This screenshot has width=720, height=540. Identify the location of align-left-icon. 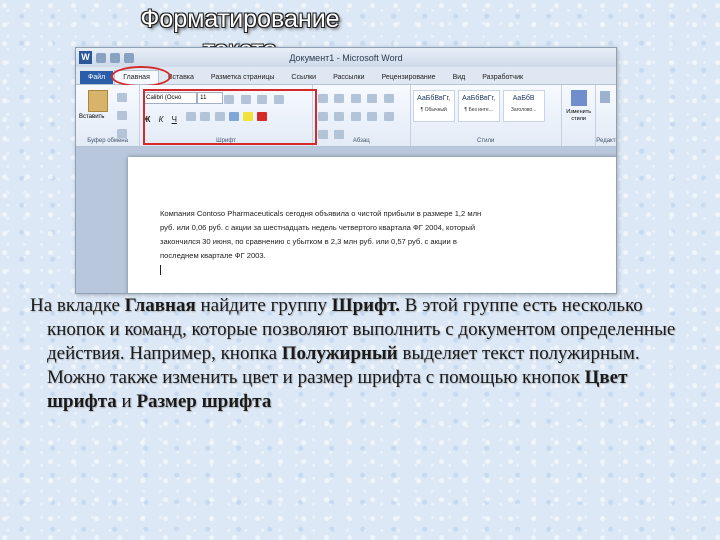
(339, 116).